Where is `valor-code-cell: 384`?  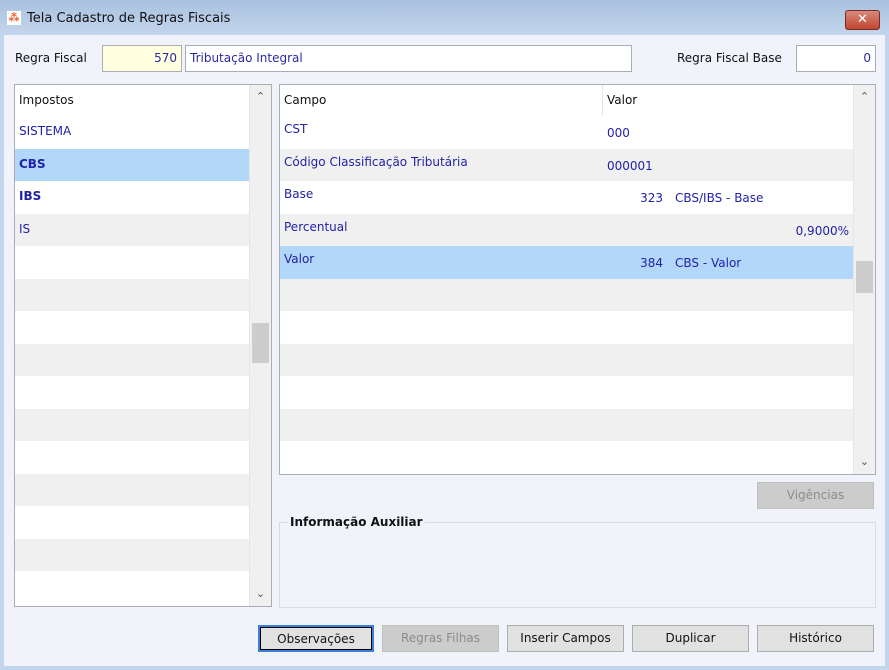
valor-code-cell: 384 is located at coordinates (651, 263).